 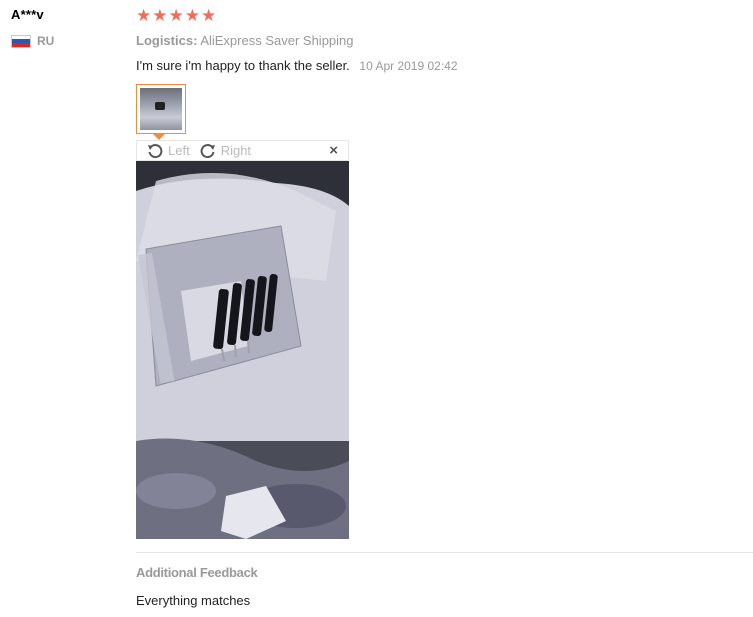 I want to click on rotate-right-label: Right, so click(x=236, y=150).